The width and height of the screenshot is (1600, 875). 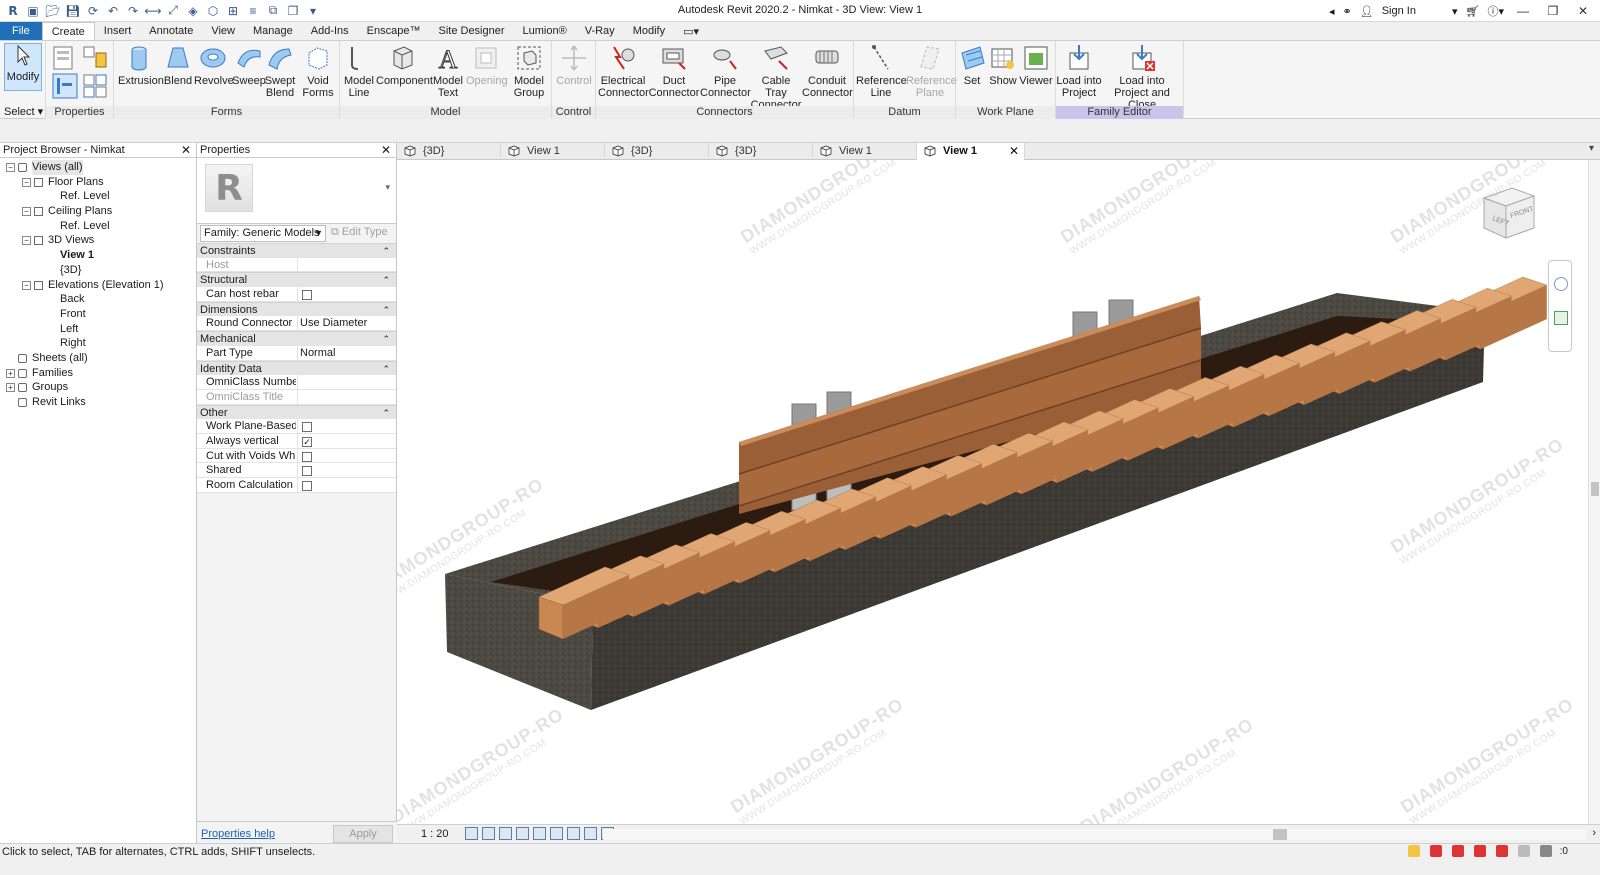 What do you see at coordinates (98, 299) in the screenshot?
I see `tree-item: Back` at bounding box center [98, 299].